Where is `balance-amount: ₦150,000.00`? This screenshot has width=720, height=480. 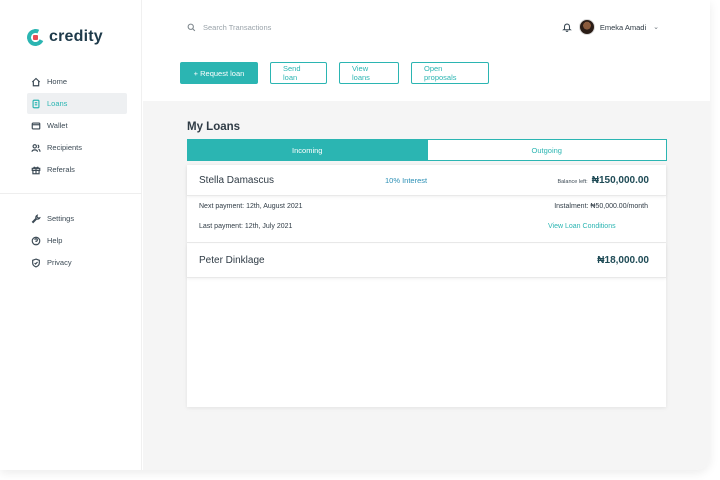
balance-amount: ₦150,000.00 is located at coordinates (620, 180).